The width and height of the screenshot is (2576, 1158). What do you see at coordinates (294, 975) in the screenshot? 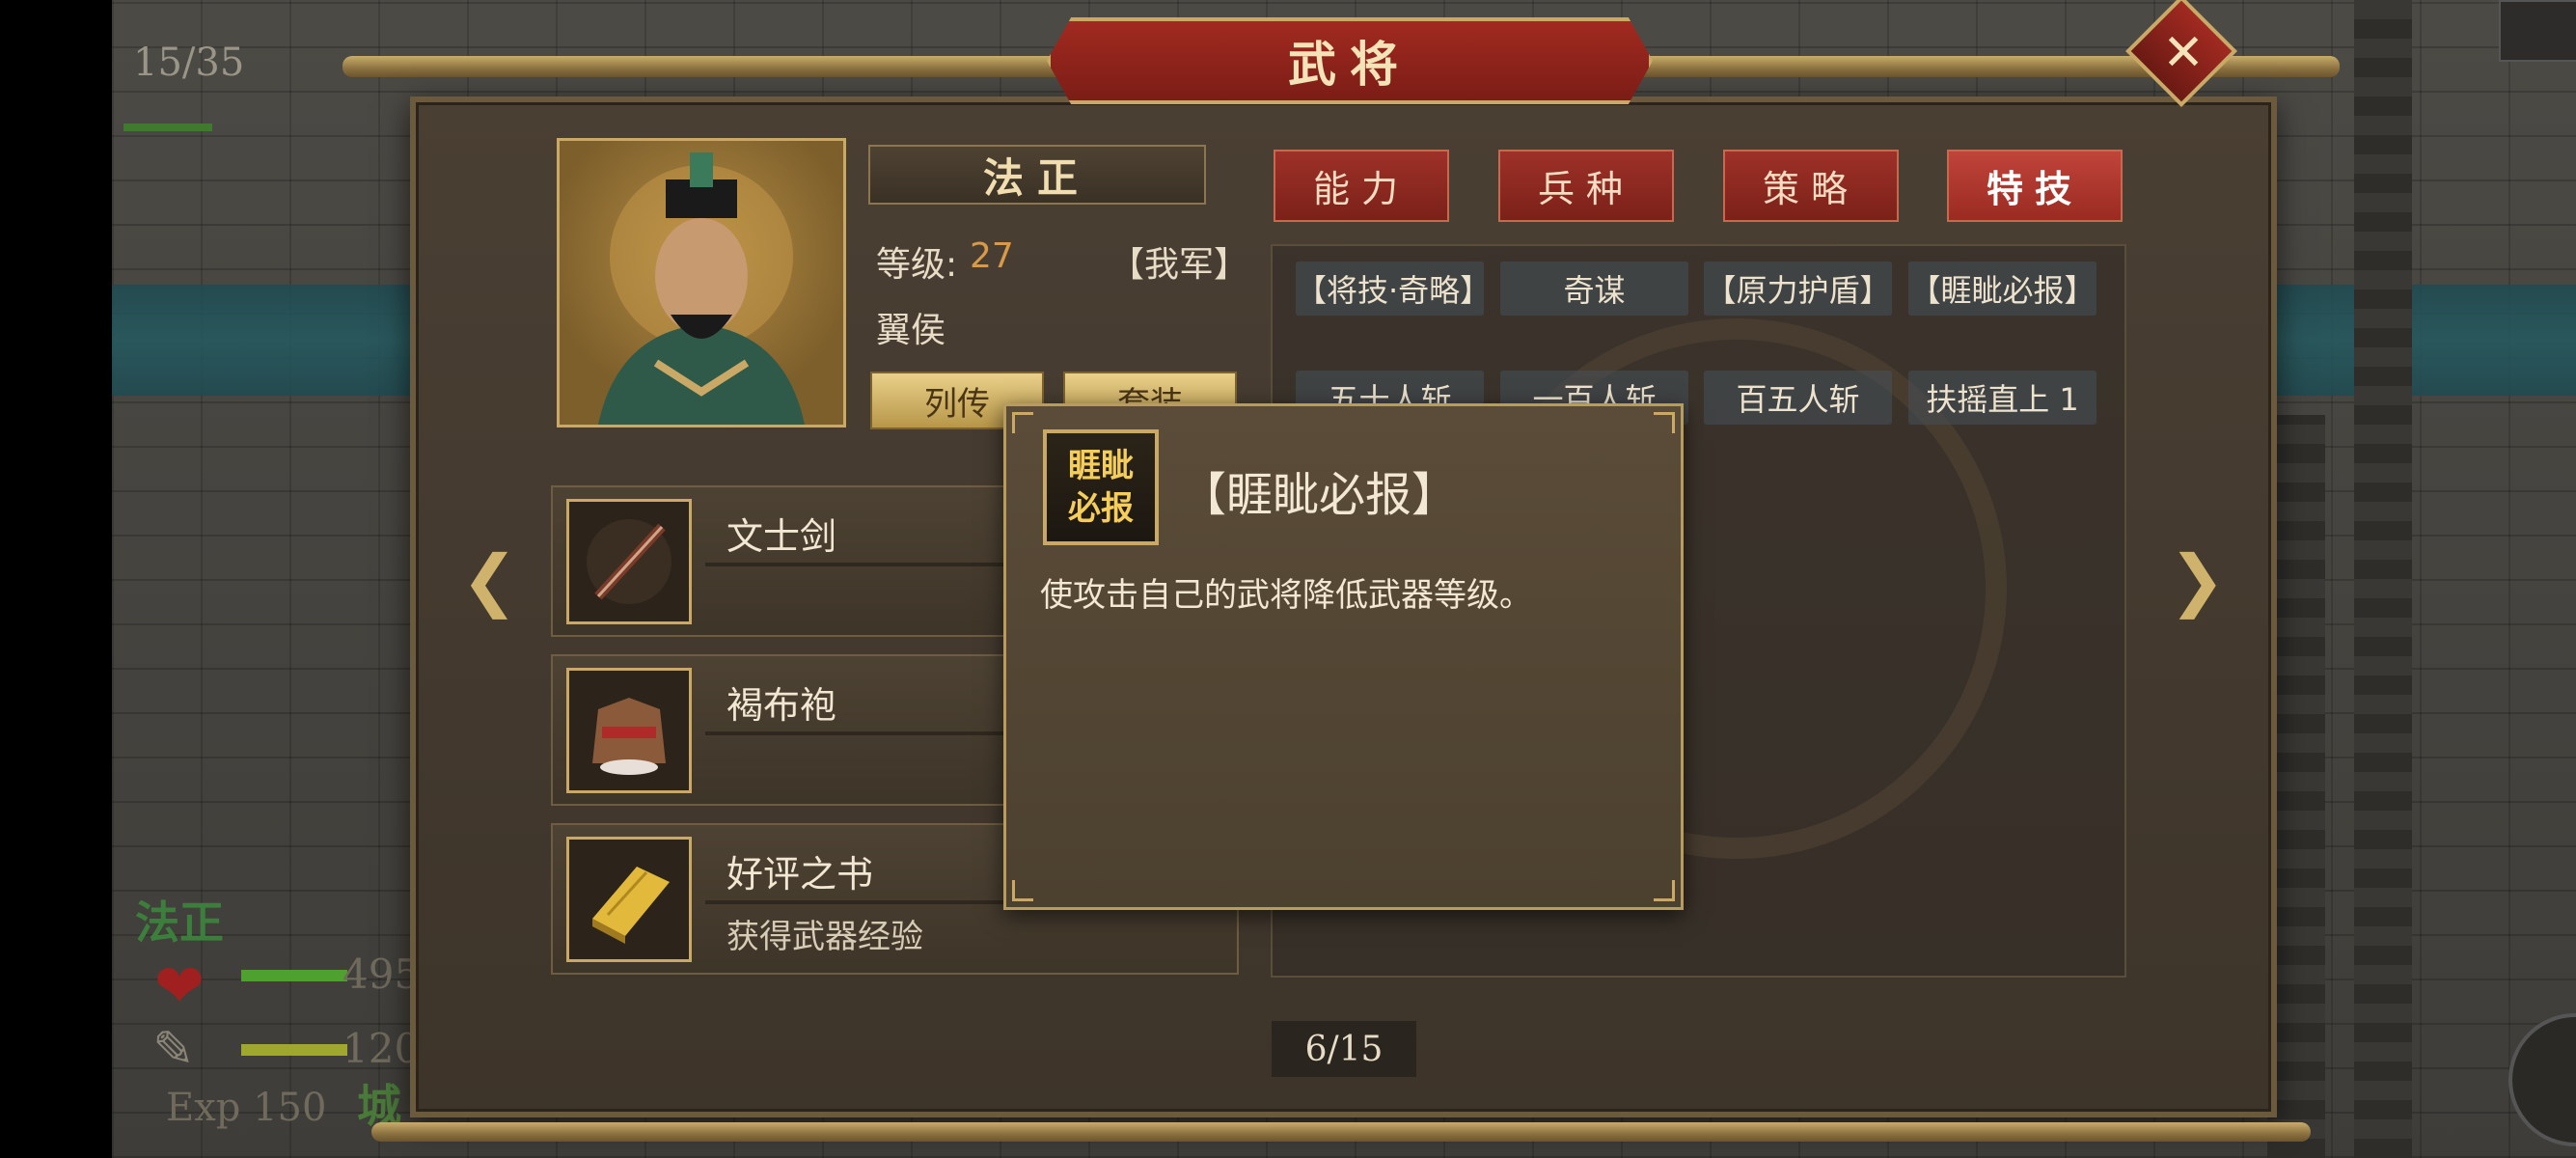
I see `hp-bar` at bounding box center [294, 975].